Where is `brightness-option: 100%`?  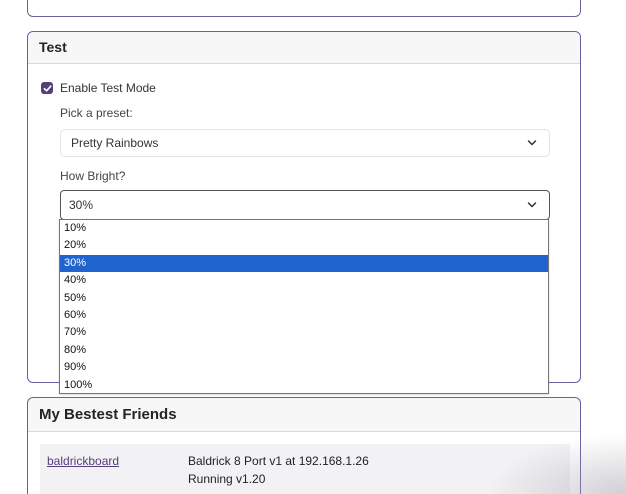 brightness-option: 100% is located at coordinates (304, 385).